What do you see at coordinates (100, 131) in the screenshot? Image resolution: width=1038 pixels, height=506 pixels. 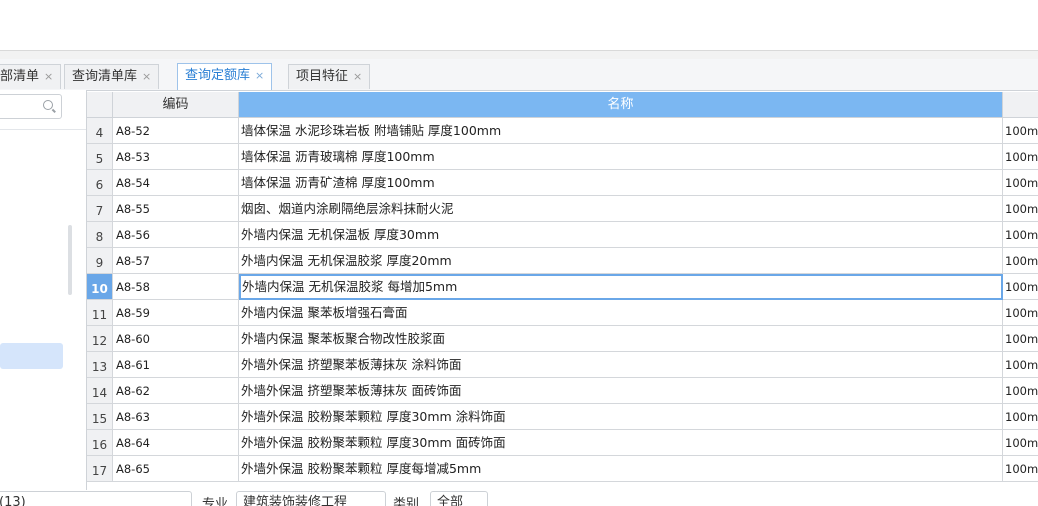 I see `row-number-cell: 4` at bounding box center [100, 131].